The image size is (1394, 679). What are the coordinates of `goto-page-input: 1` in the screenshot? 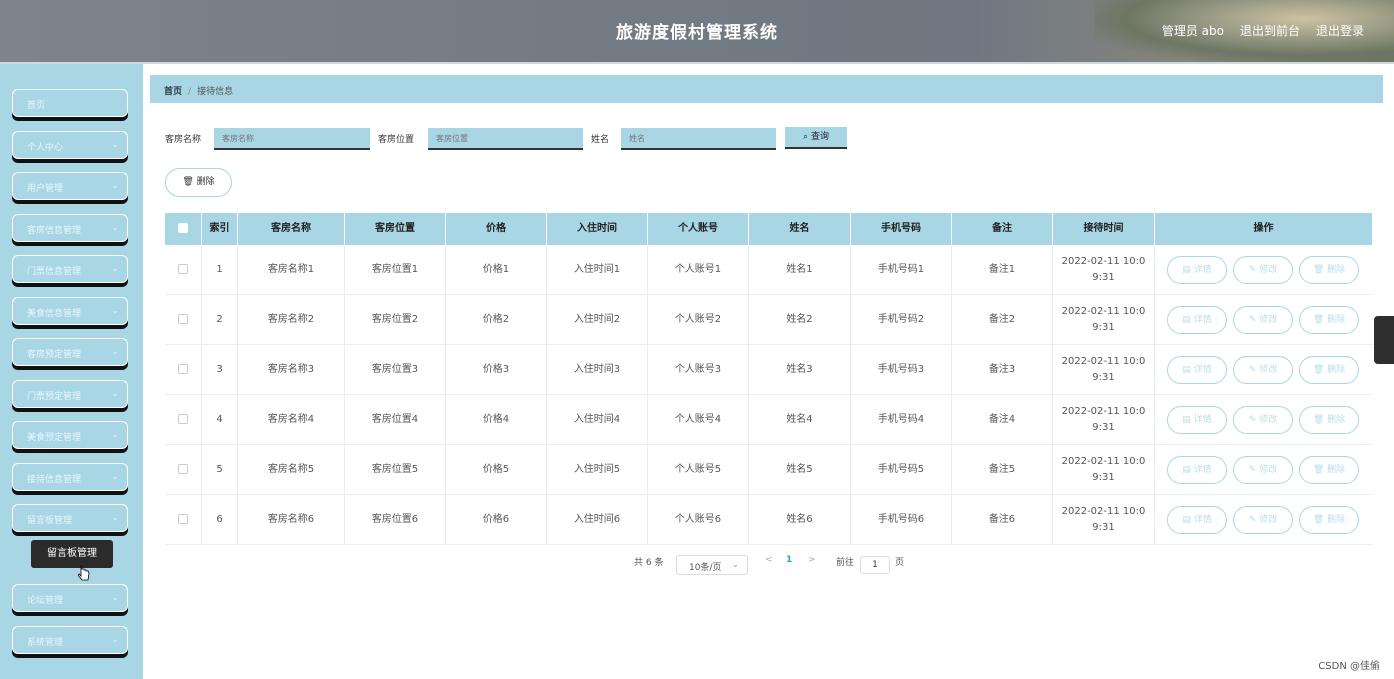 It's located at (875, 565).